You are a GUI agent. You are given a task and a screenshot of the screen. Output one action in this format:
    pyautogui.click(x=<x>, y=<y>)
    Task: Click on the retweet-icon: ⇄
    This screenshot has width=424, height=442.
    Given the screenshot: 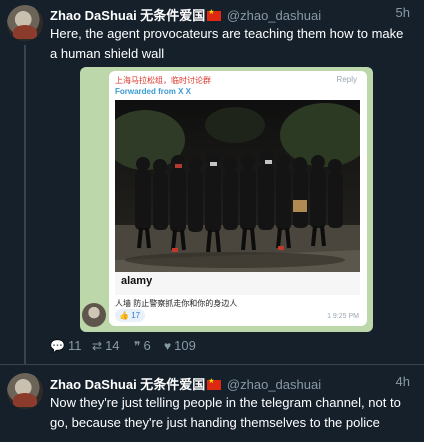 What is the action you would take?
    pyautogui.click(x=97, y=346)
    